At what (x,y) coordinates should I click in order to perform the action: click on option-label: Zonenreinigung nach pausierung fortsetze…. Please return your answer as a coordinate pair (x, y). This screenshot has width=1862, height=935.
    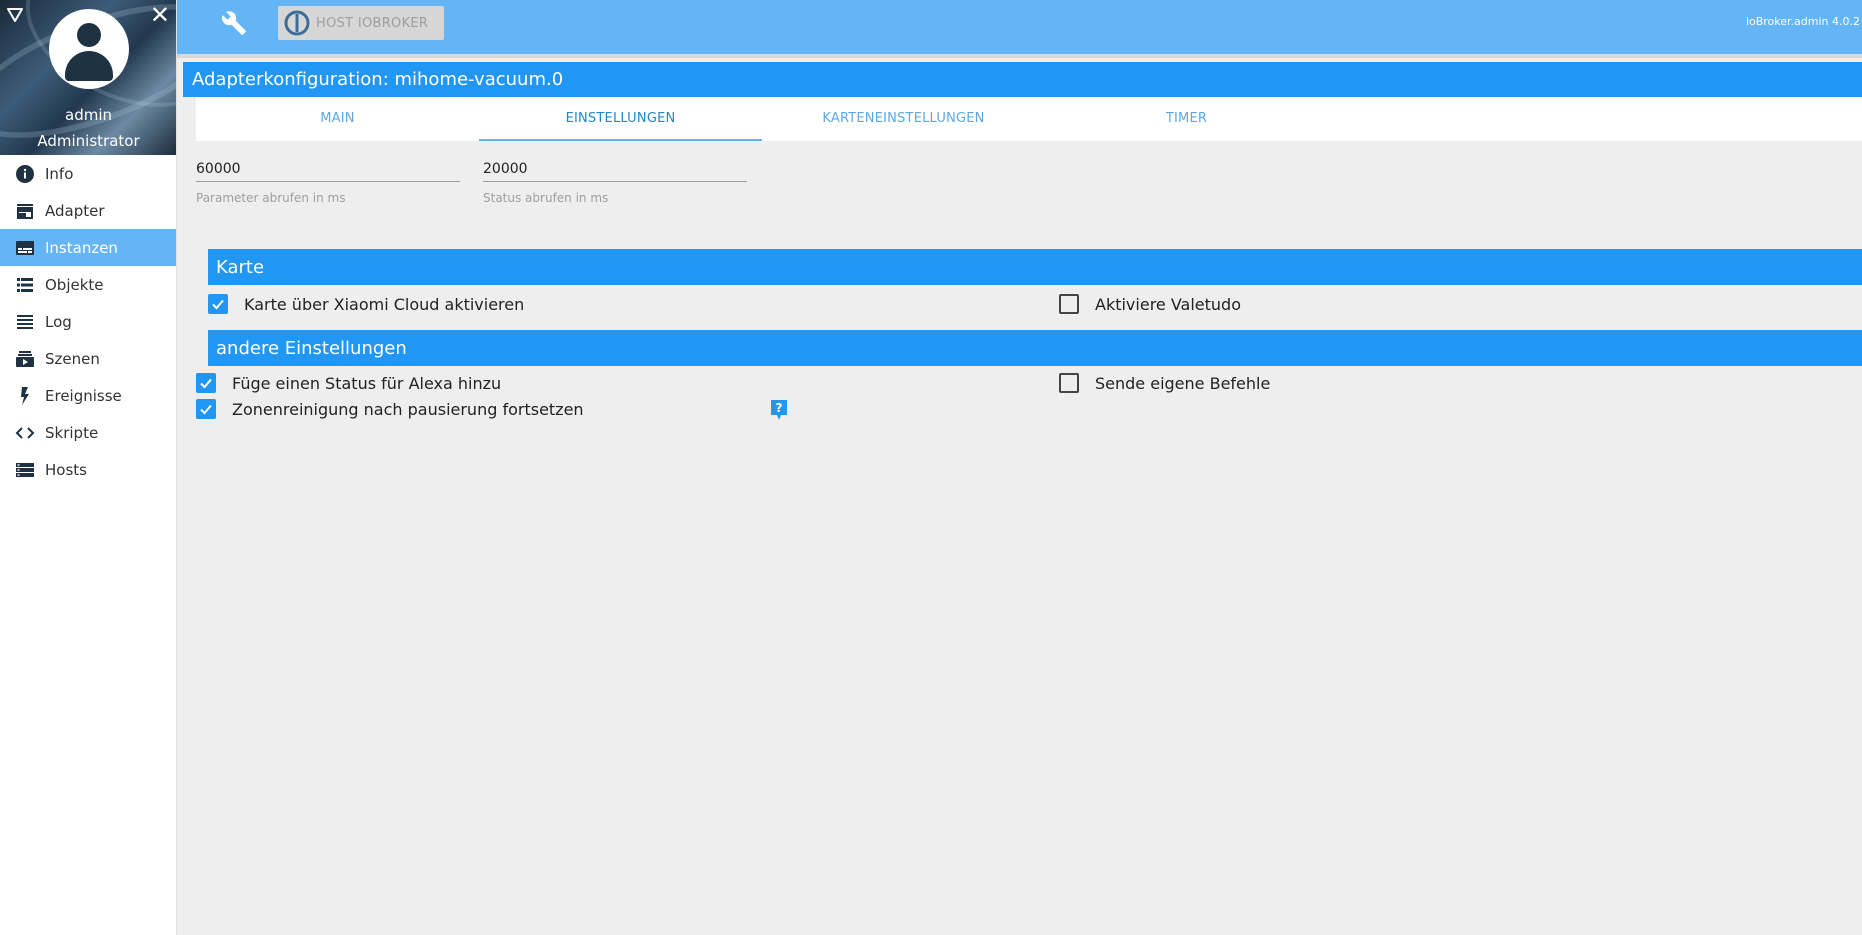
    Looking at the image, I should click on (408, 409).